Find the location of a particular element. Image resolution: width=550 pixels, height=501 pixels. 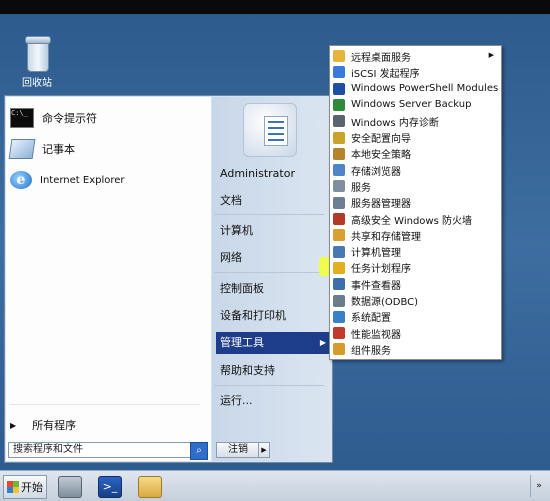

submenu-item-label: 安全配置向导 is located at coordinates (381, 139).